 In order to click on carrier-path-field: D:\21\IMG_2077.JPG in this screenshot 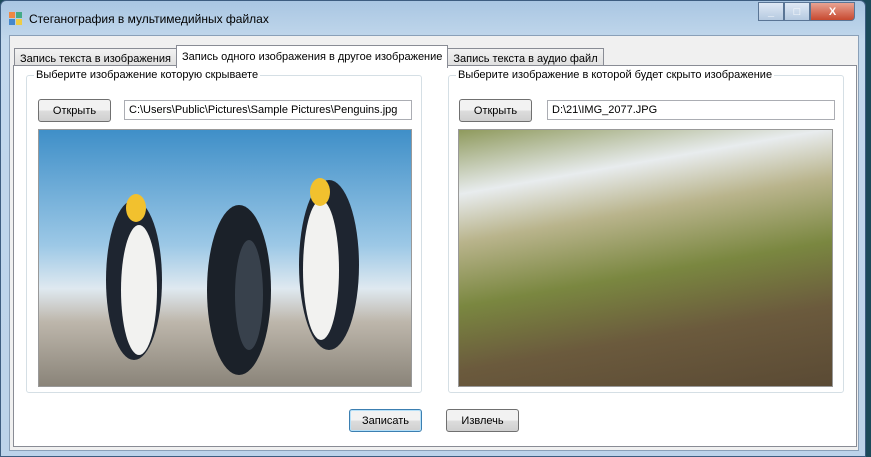, I will do `click(691, 110)`.